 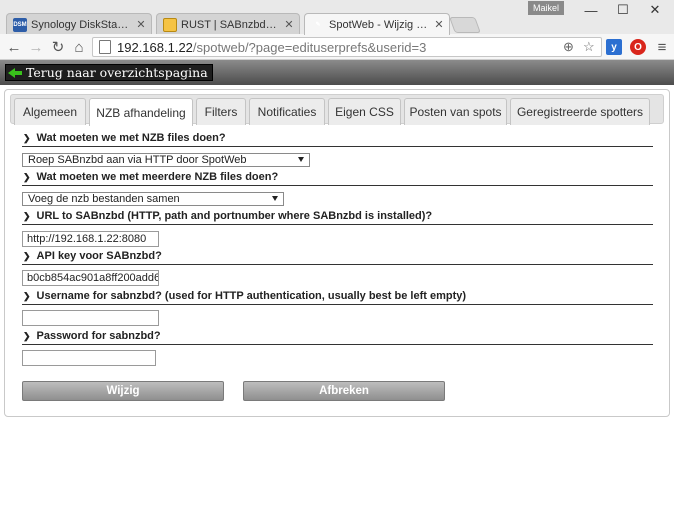 I want to click on password-label-text: Password for sabnzbd?, so click(x=98, y=336).